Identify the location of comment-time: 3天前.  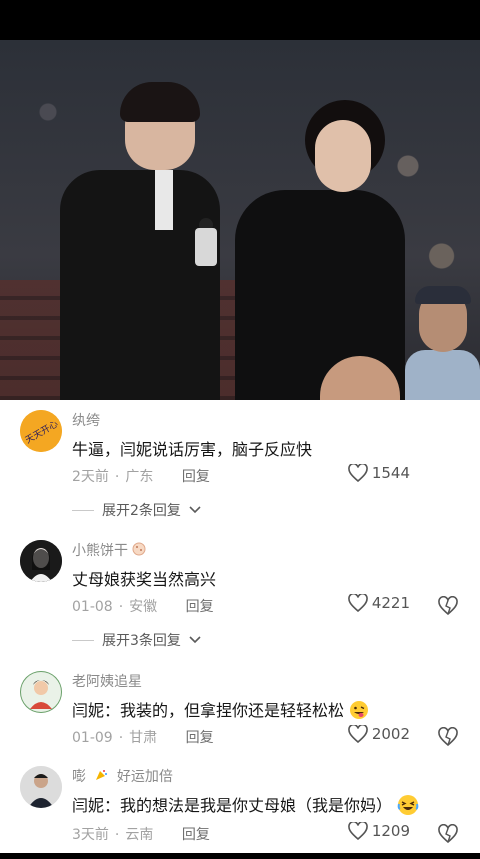
(90, 835).